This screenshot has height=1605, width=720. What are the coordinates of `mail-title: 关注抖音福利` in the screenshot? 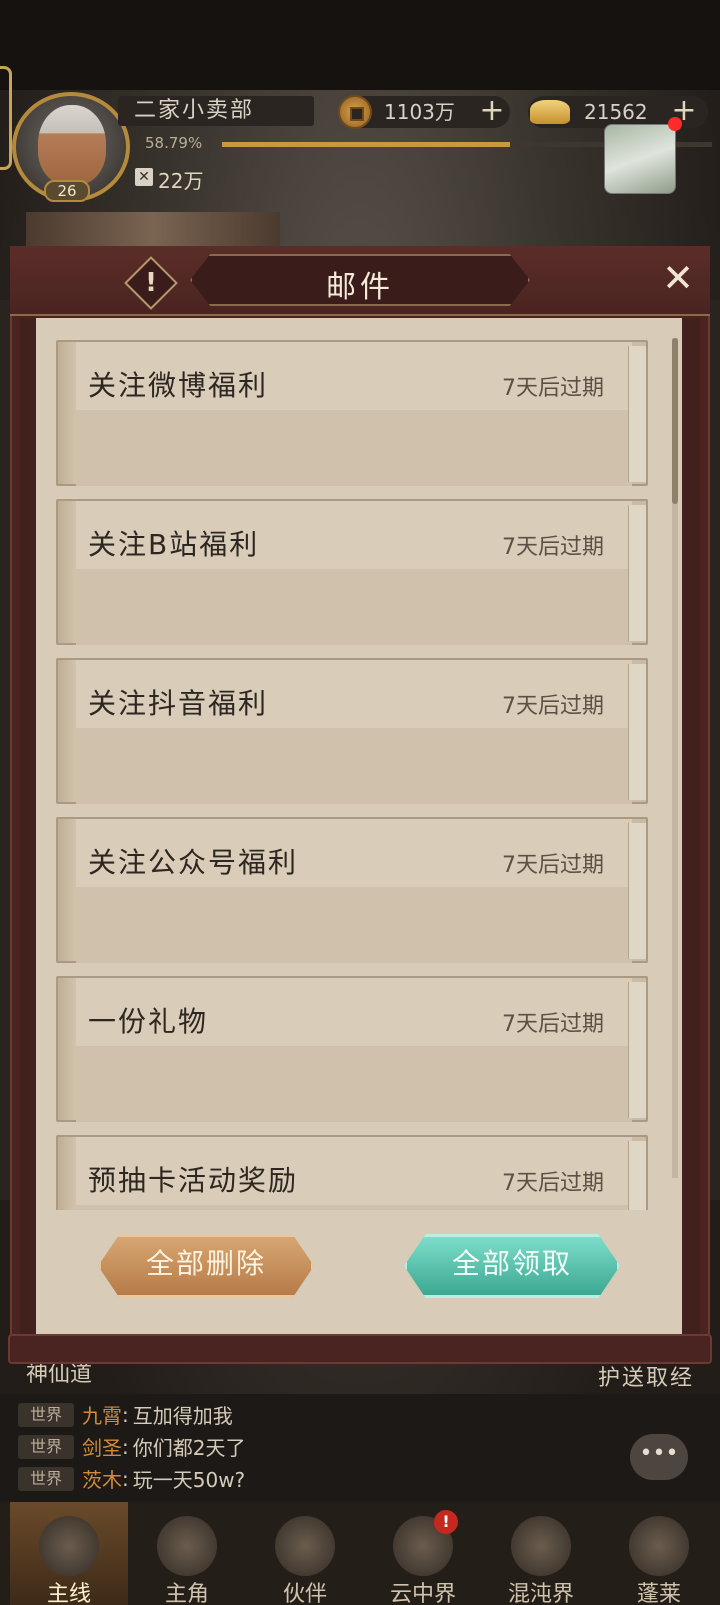 It's located at (178, 703).